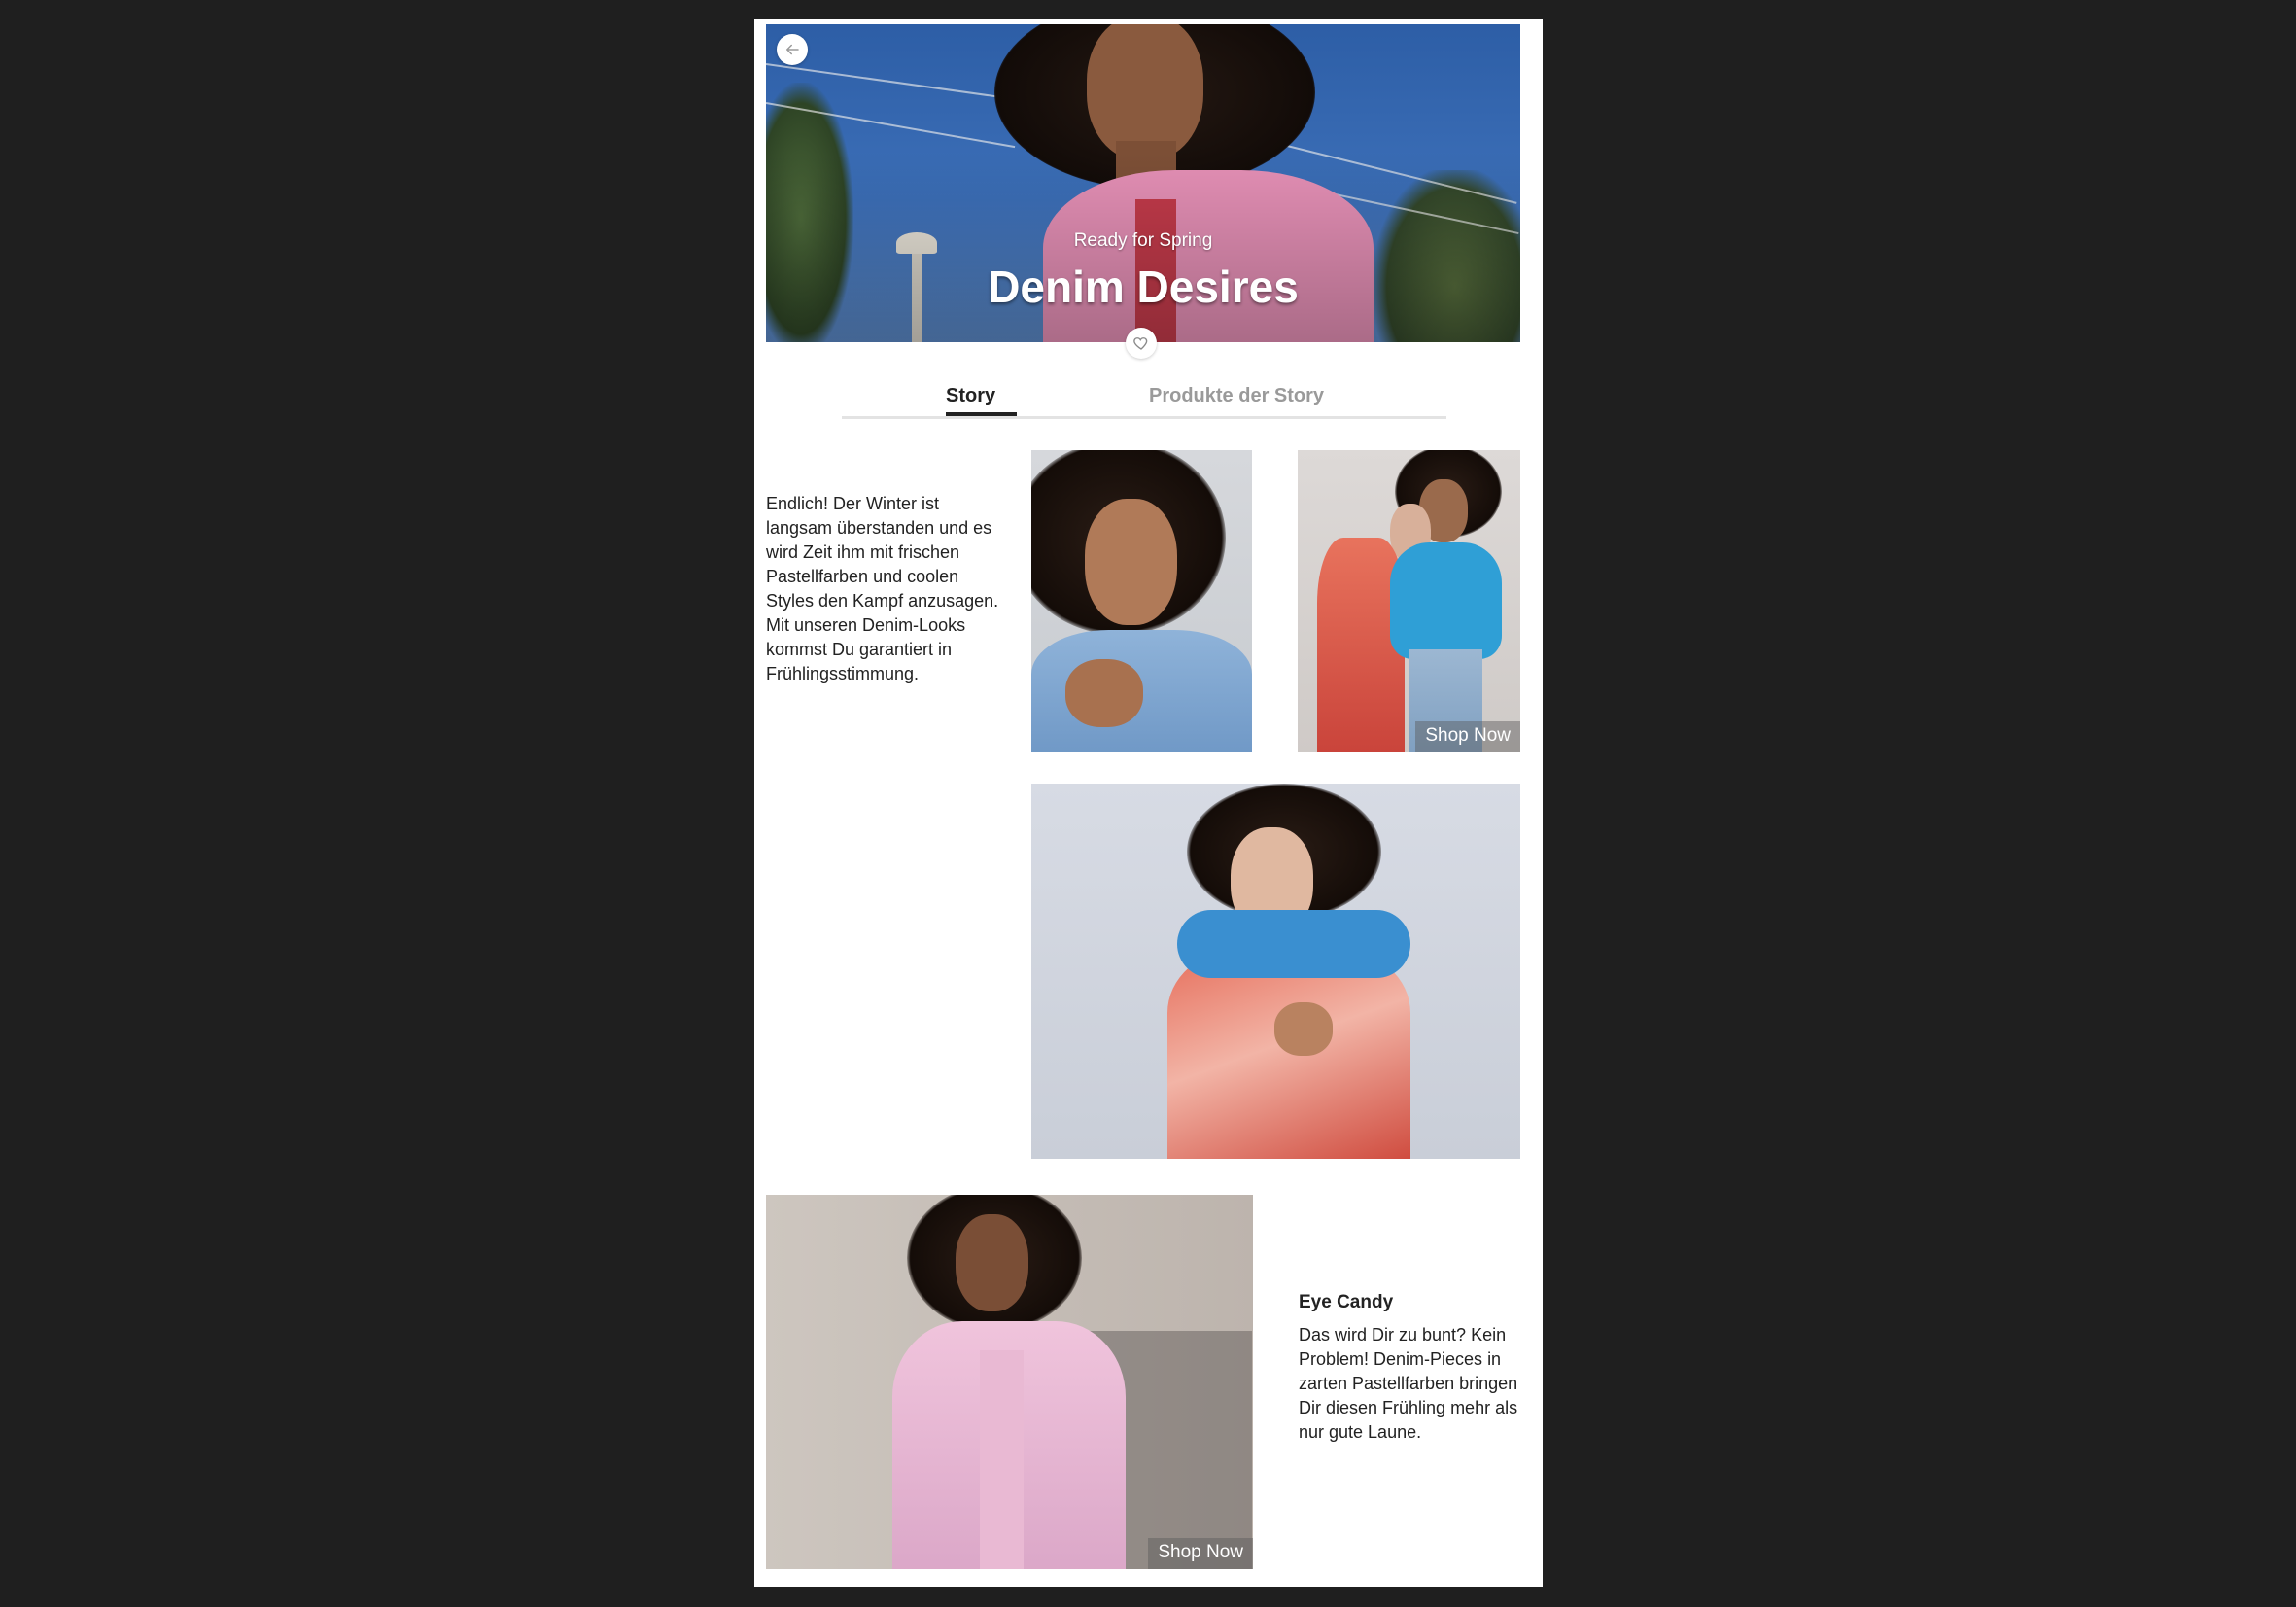 The image size is (2296, 1607). Describe the element at coordinates (1144, 402) in the screenshot. I see `story-tabs: Story Produkte der Story` at that location.